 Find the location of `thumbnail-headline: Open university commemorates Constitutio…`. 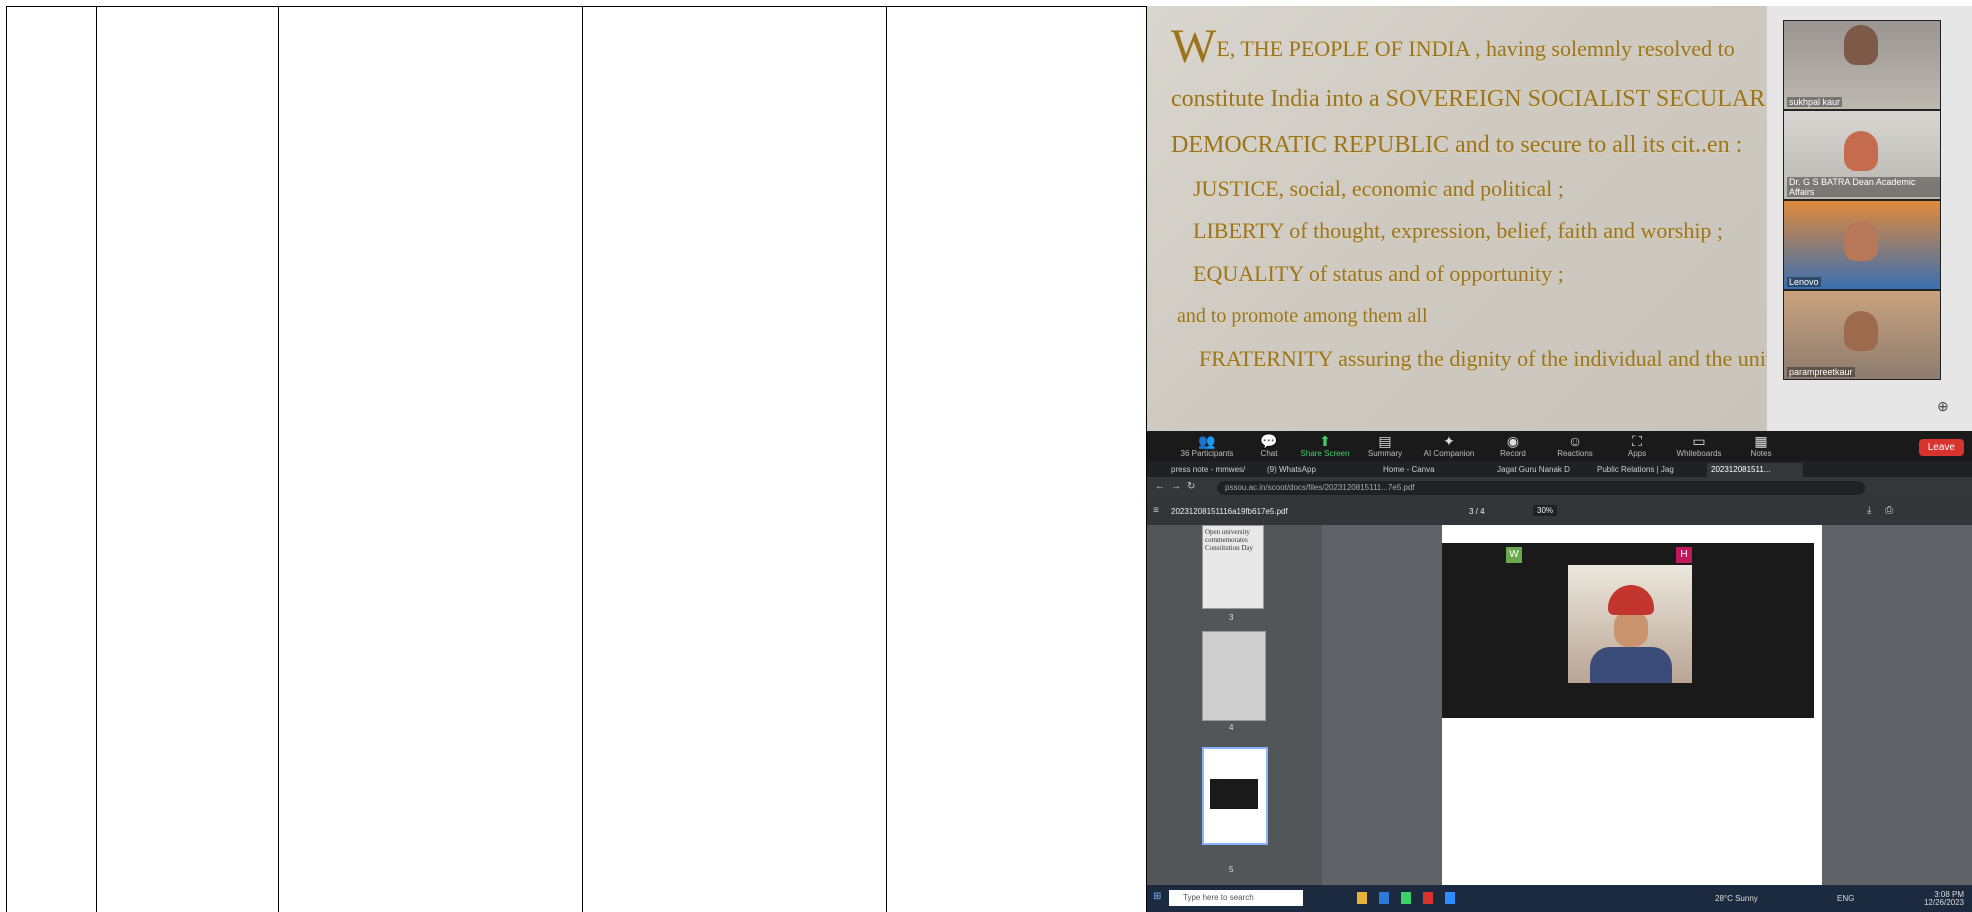

thumbnail-headline: Open university commemorates Constitutio… is located at coordinates (1229, 540).